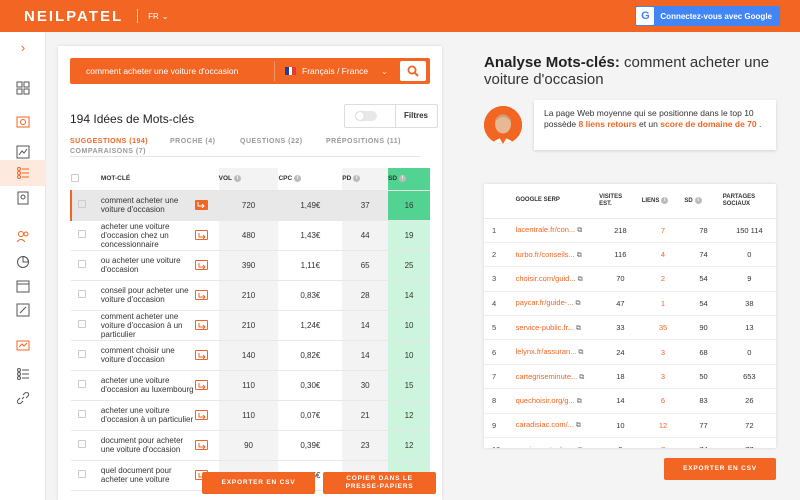 The height and width of the screenshot is (500, 800). What do you see at coordinates (663, 255) in the screenshot?
I see `links-cell: 4` at bounding box center [663, 255].